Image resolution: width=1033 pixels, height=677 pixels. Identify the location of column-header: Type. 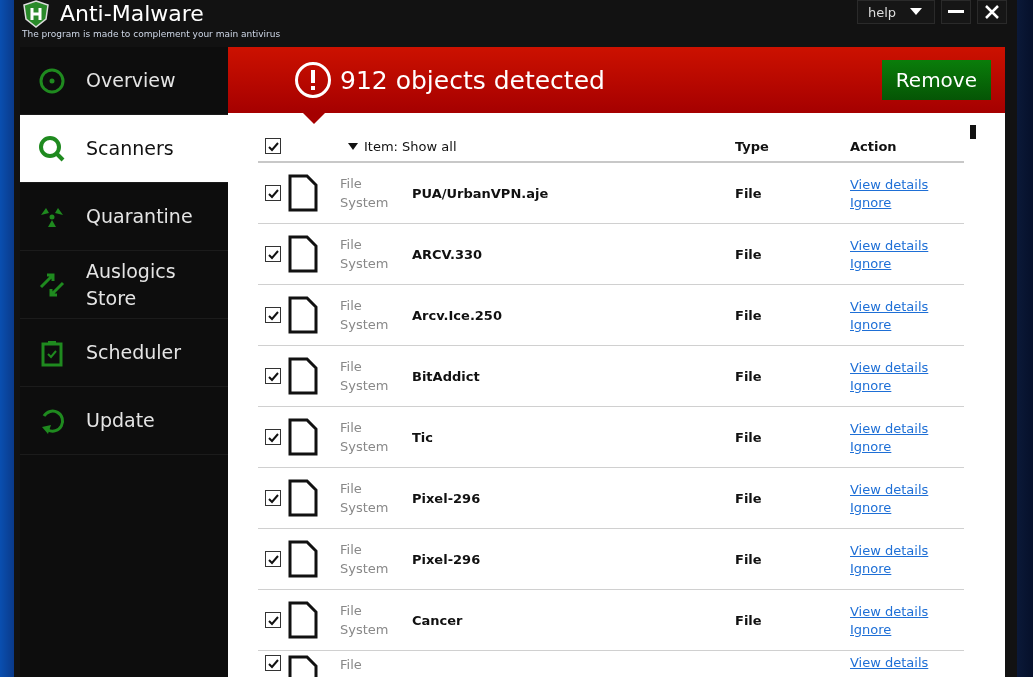
(752, 146).